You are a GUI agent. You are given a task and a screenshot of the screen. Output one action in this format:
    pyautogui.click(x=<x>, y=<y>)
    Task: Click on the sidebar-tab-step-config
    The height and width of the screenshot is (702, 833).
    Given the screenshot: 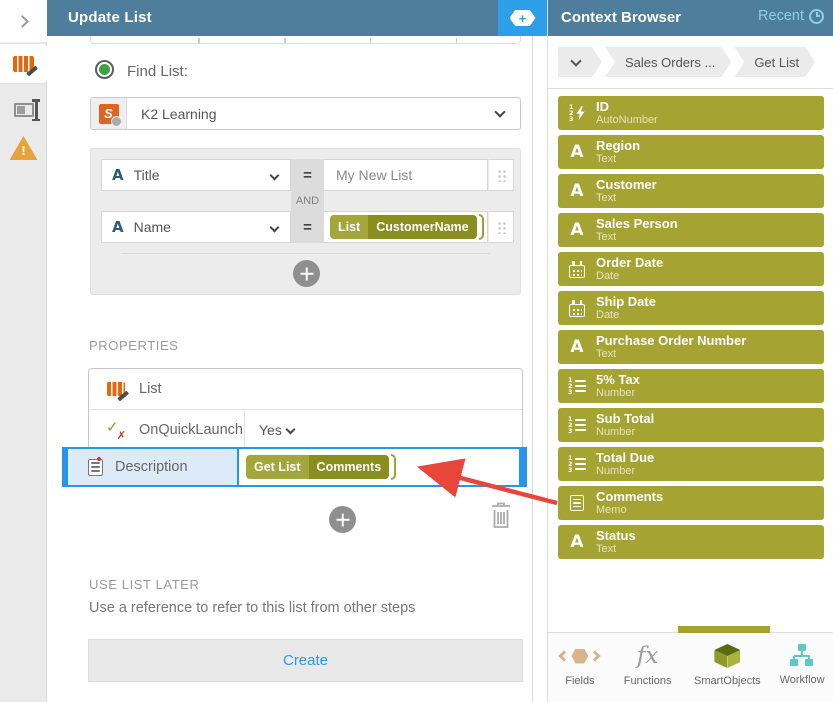 What is the action you would take?
    pyautogui.click(x=24, y=63)
    